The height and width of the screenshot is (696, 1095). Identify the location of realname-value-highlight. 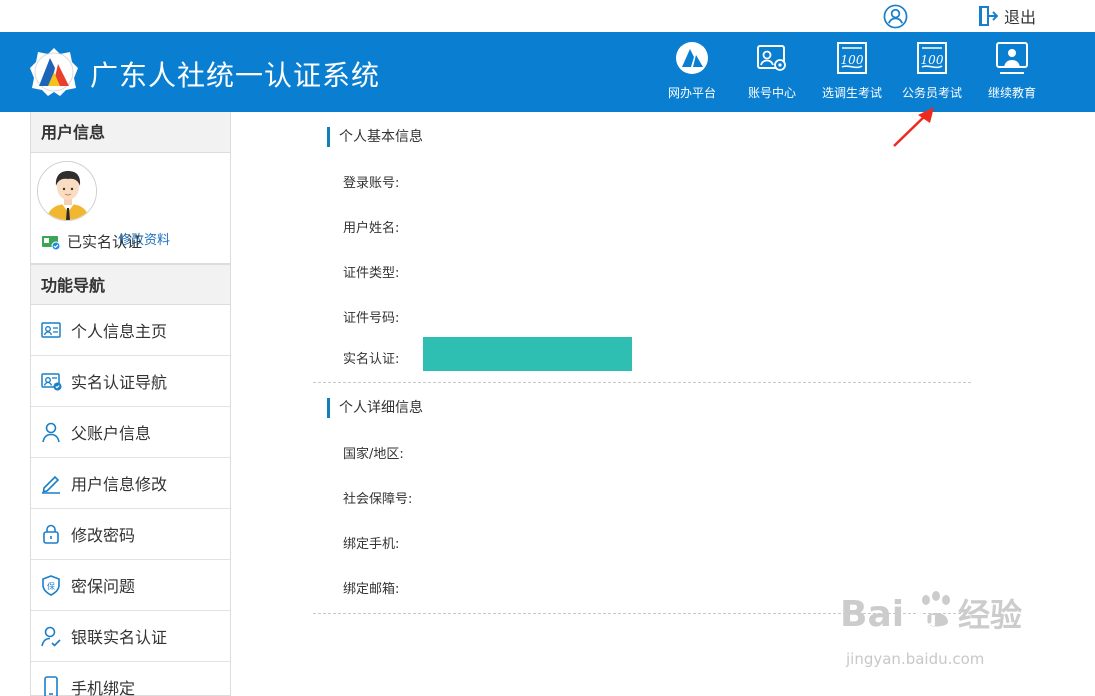
(527, 354).